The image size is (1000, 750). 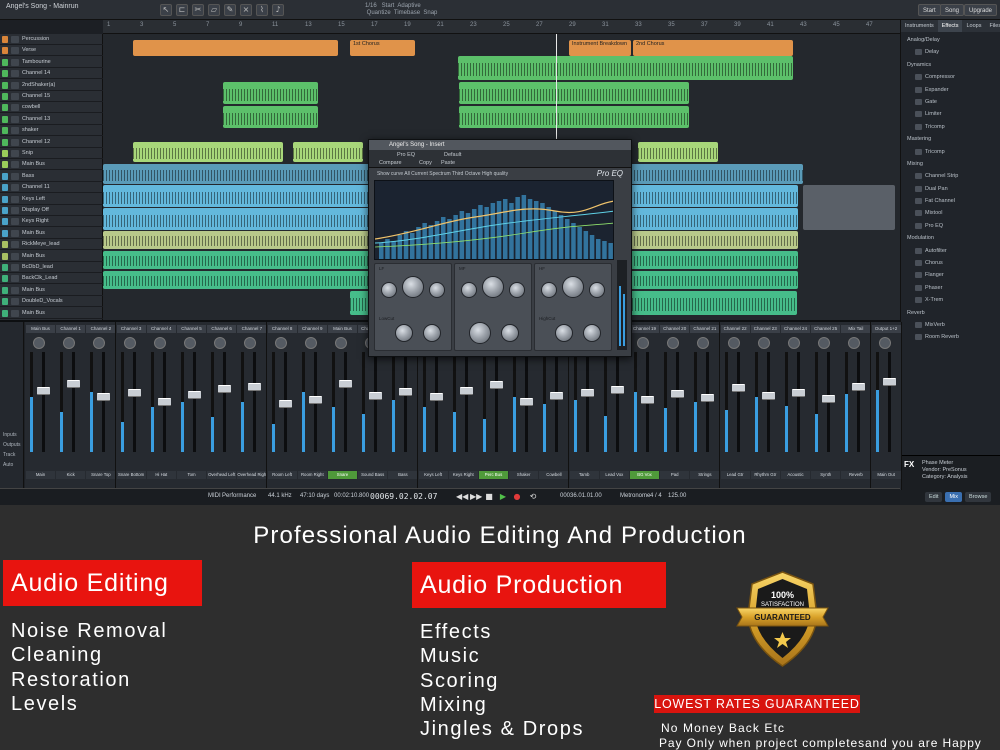 What do you see at coordinates (675, 329) in the screenshot?
I see `channel-name: Channel 20` at bounding box center [675, 329].